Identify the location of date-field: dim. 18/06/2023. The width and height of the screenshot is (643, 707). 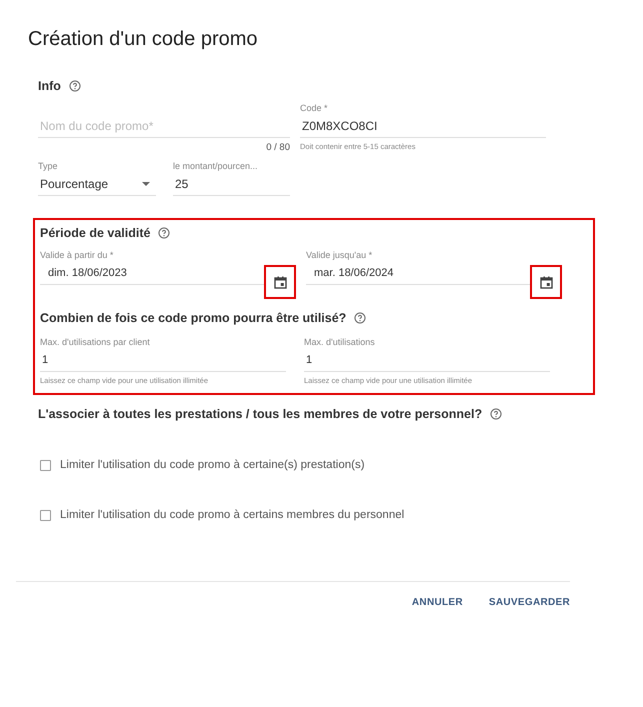
(152, 273).